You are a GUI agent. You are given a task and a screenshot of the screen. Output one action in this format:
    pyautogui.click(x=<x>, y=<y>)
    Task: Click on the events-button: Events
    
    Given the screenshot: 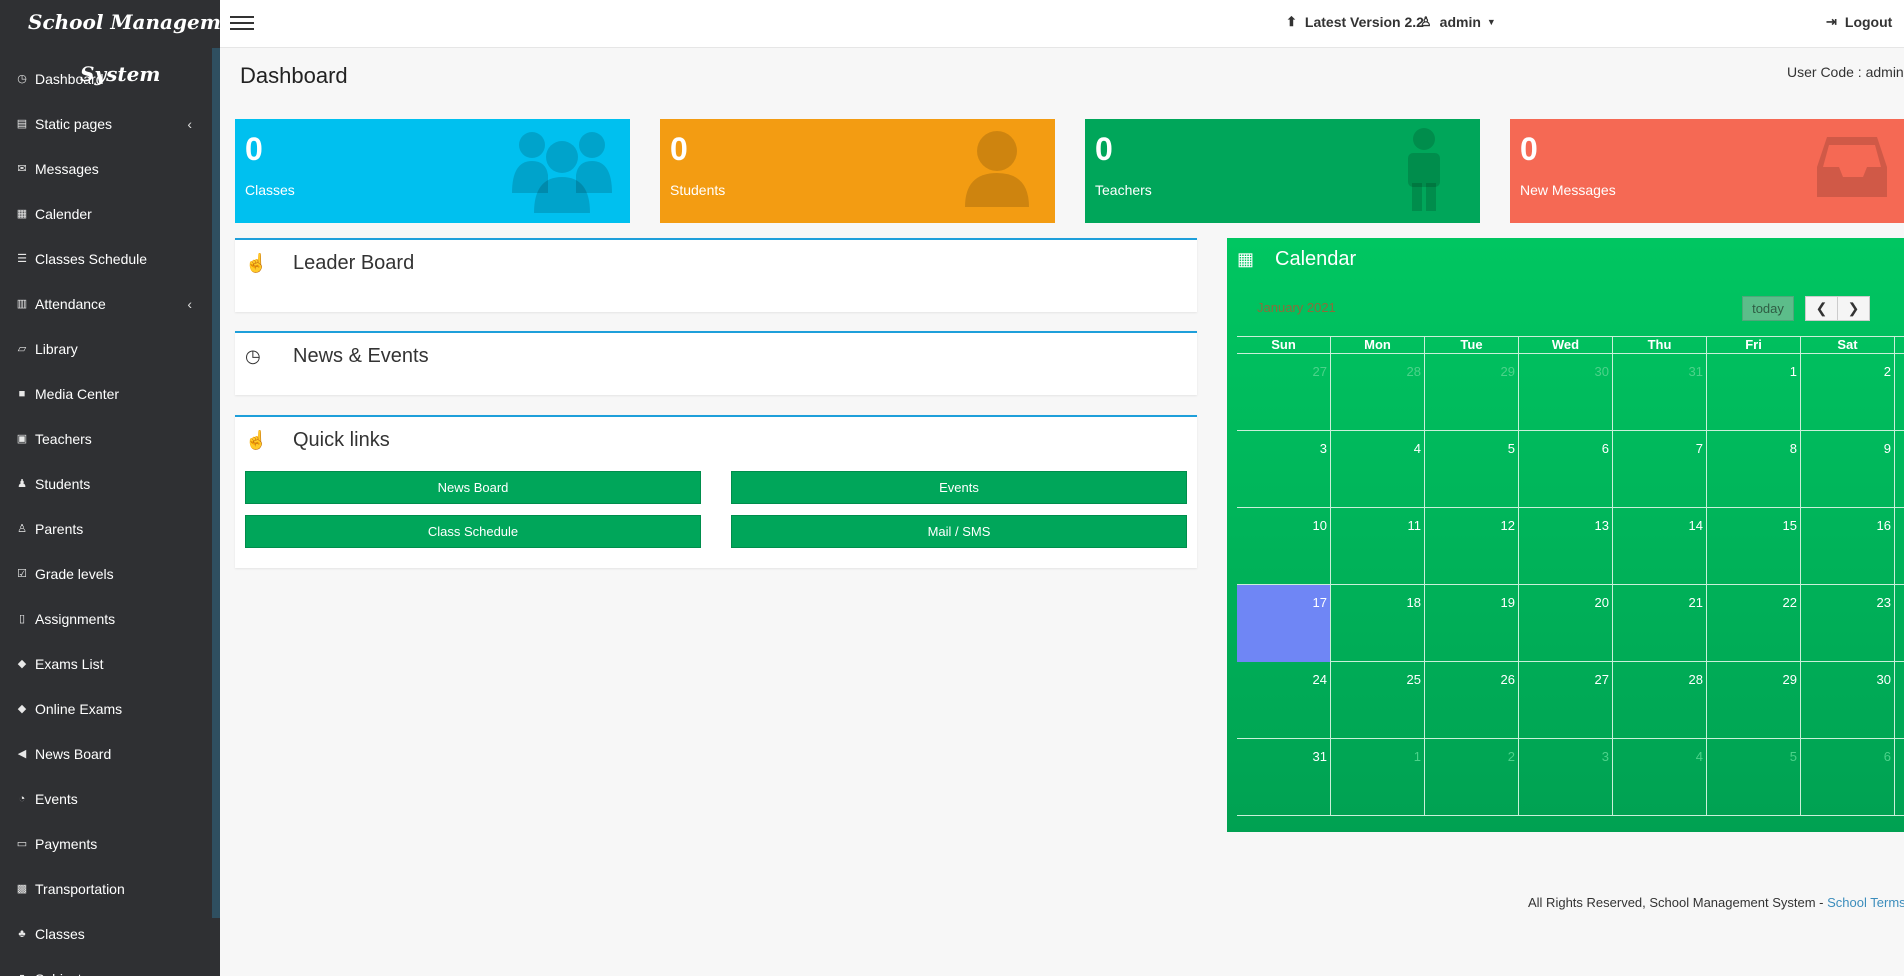 What is the action you would take?
    pyautogui.click(x=959, y=487)
    